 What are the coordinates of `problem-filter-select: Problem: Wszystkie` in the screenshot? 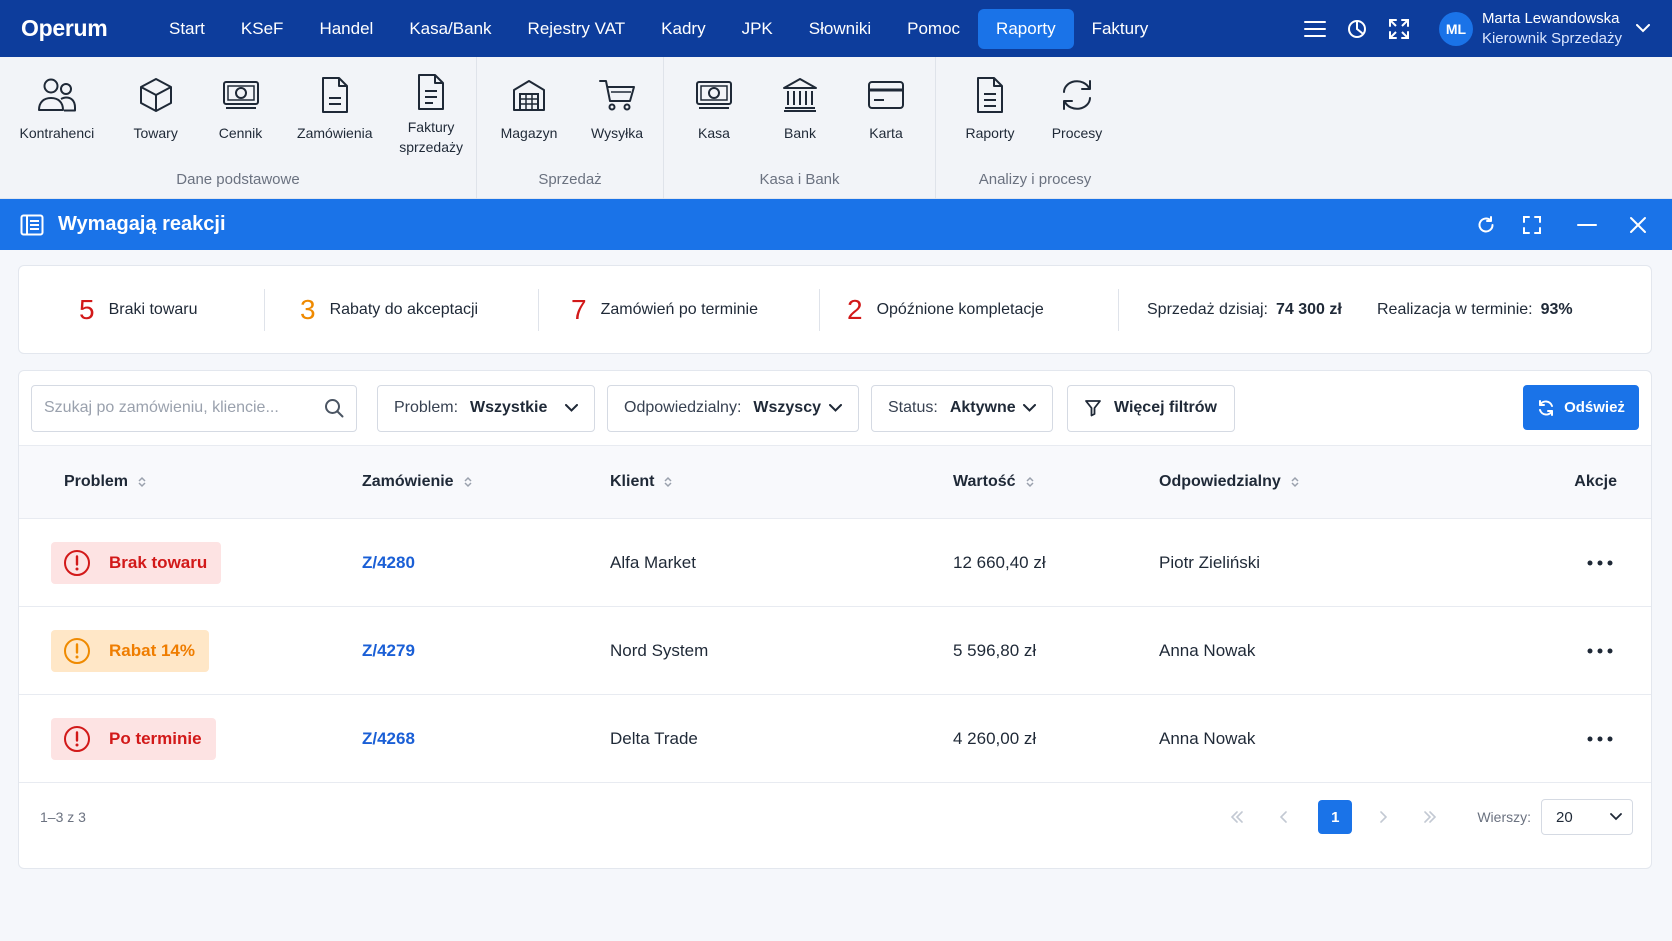 It's located at (486, 408).